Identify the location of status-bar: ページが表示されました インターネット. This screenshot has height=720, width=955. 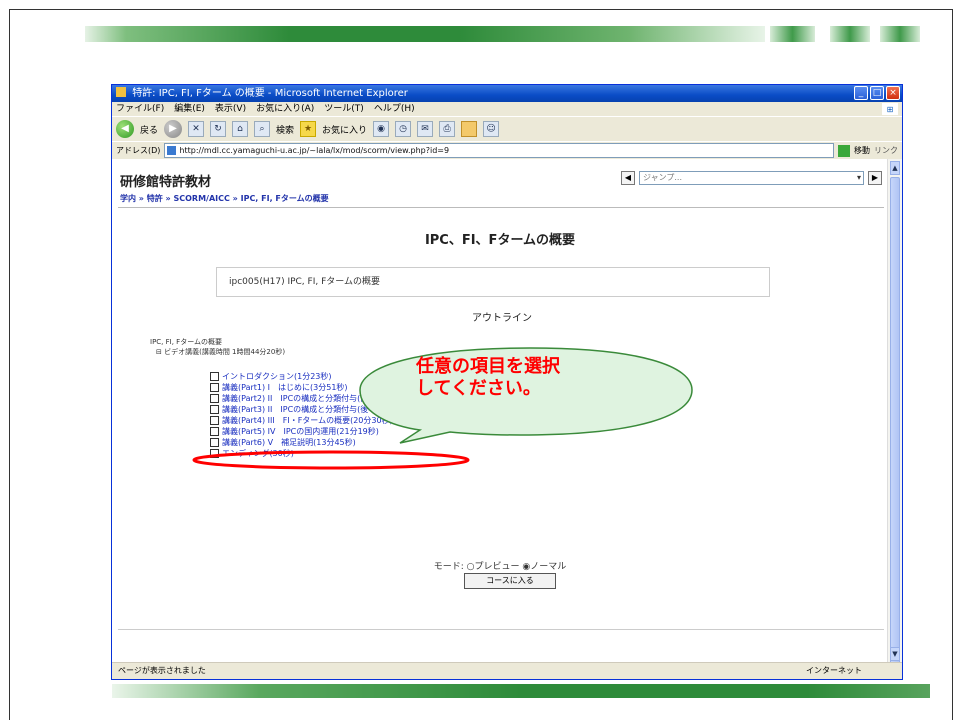
(507, 670).